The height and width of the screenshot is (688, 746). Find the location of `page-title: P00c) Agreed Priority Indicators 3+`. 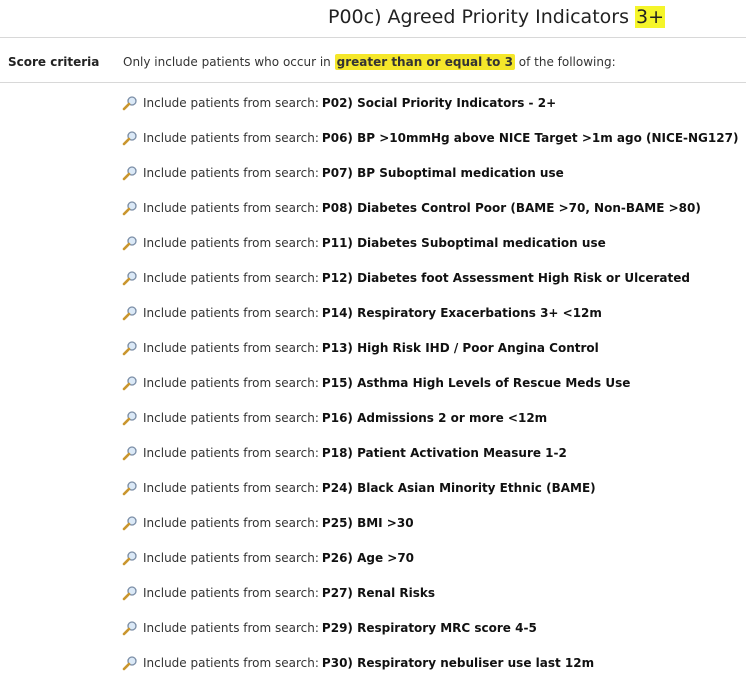

page-title: P00c) Agreed Priority Indicators 3+ is located at coordinates (497, 17).